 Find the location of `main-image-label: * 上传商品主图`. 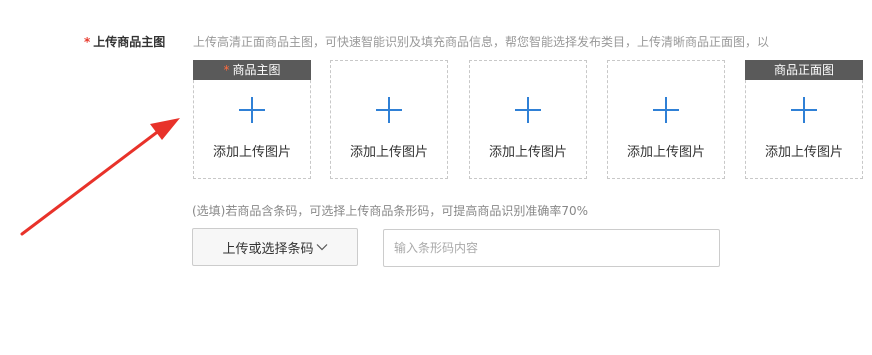

main-image-label: * 上传商品主图 is located at coordinates (124, 41).